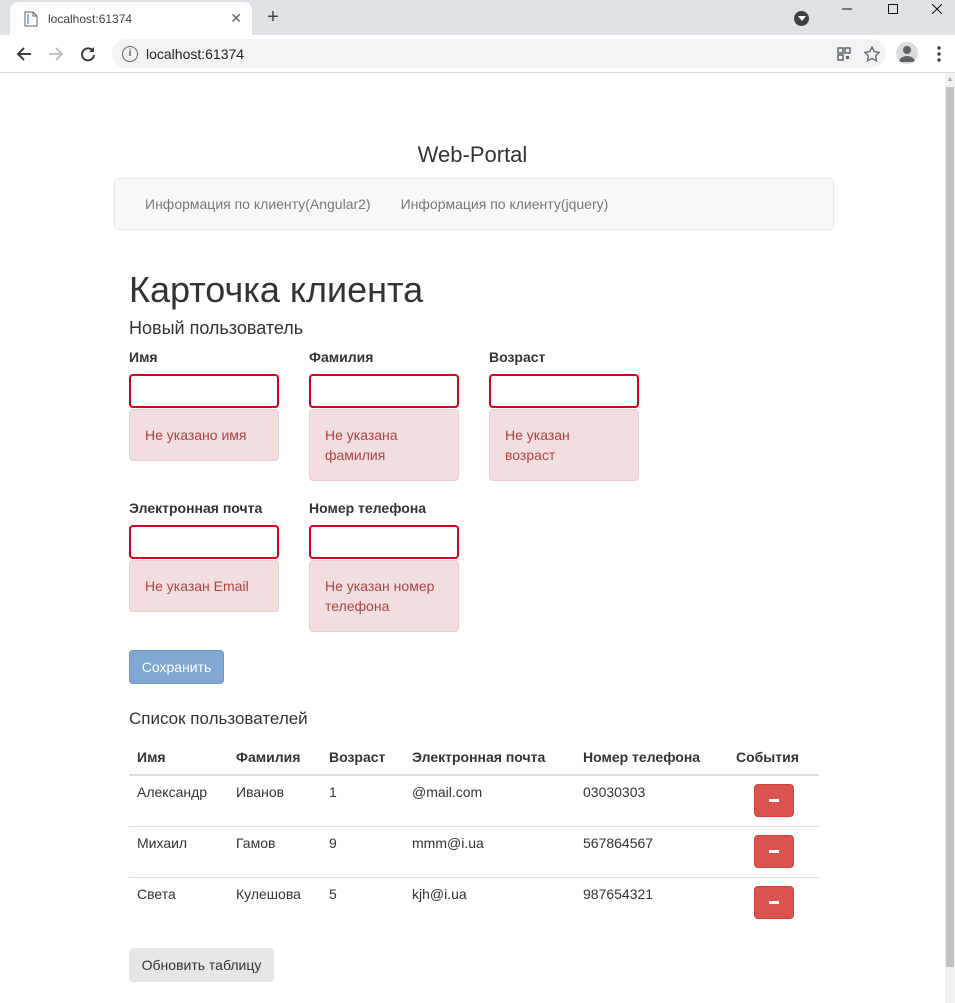  Describe the element at coordinates (384, 596) in the screenshot. I see `phone-error: Не указан номер телефона` at that location.